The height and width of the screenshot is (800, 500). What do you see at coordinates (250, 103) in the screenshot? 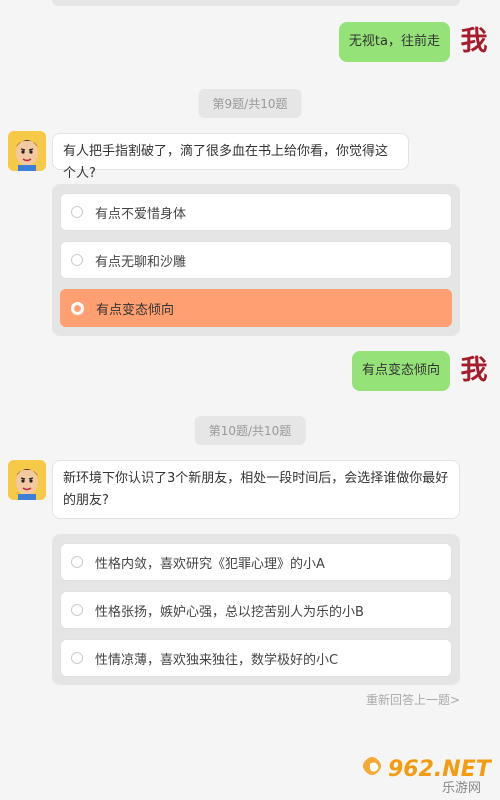
I see `question-number-badge: 第9题/共10题` at bounding box center [250, 103].